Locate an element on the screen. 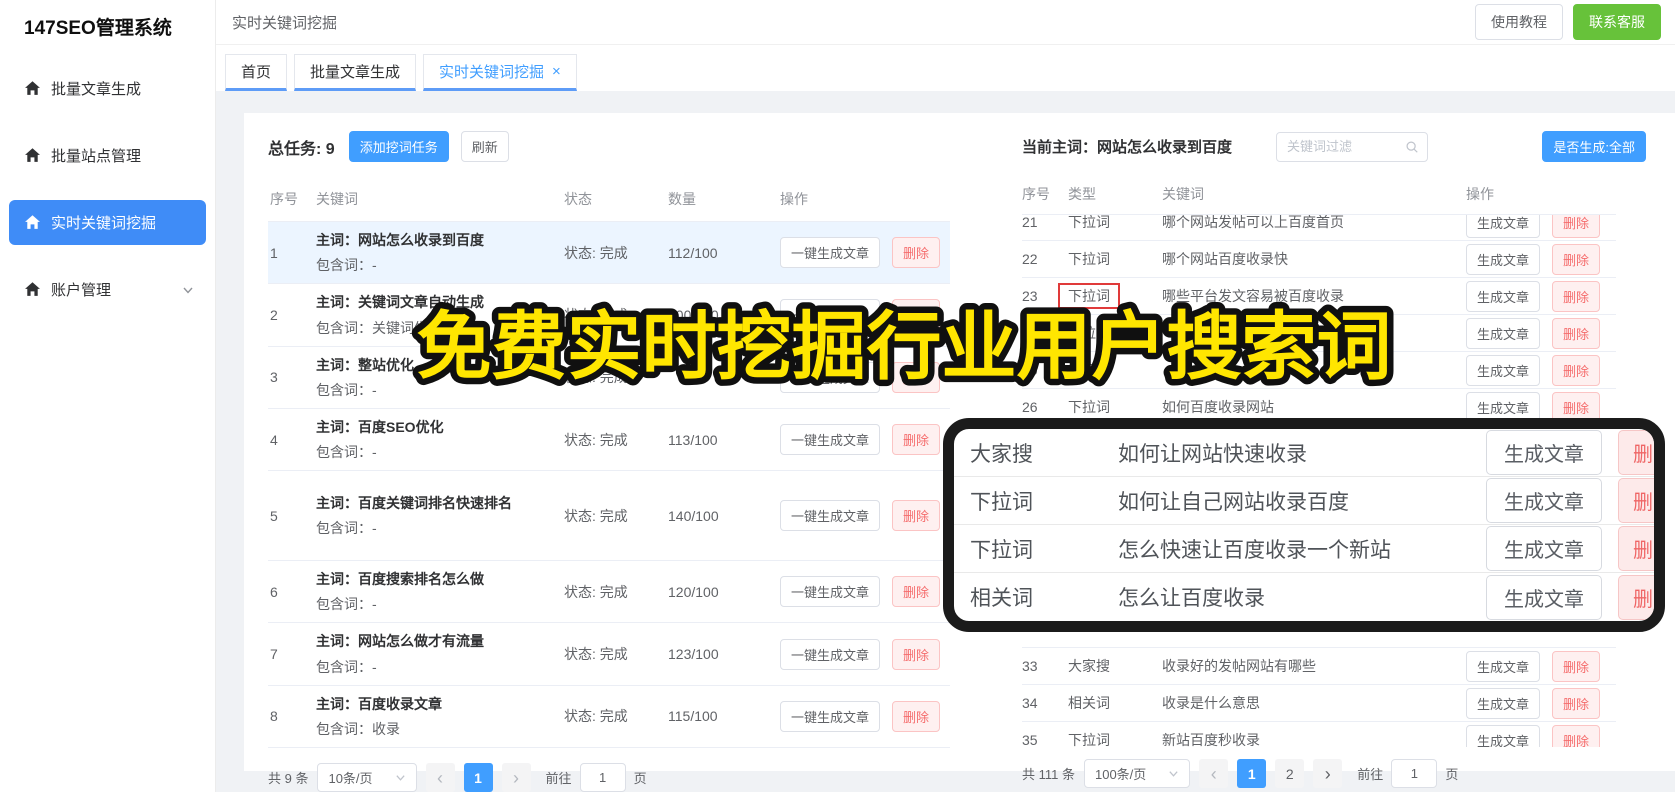 This screenshot has width=1675, height=792. page-size-select: 10条/页 is located at coordinates (367, 777).